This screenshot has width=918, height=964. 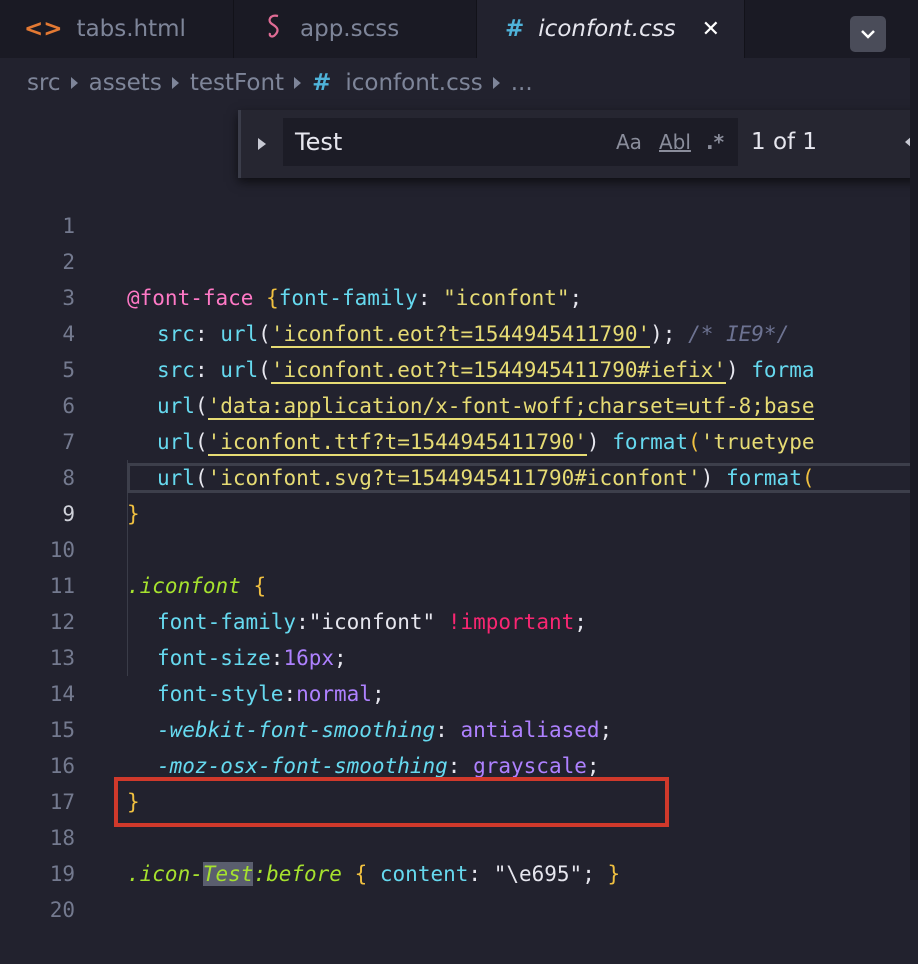 What do you see at coordinates (237, 83) in the screenshot?
I see `breadcrumb-item: testFont` at bounding box center [237, 83].